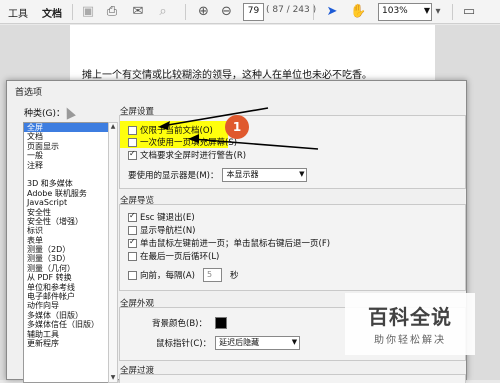  I want to click on pointer-row: 鼠标指针(C)： 延迟后隐藏 ▼, so click(228, 343).